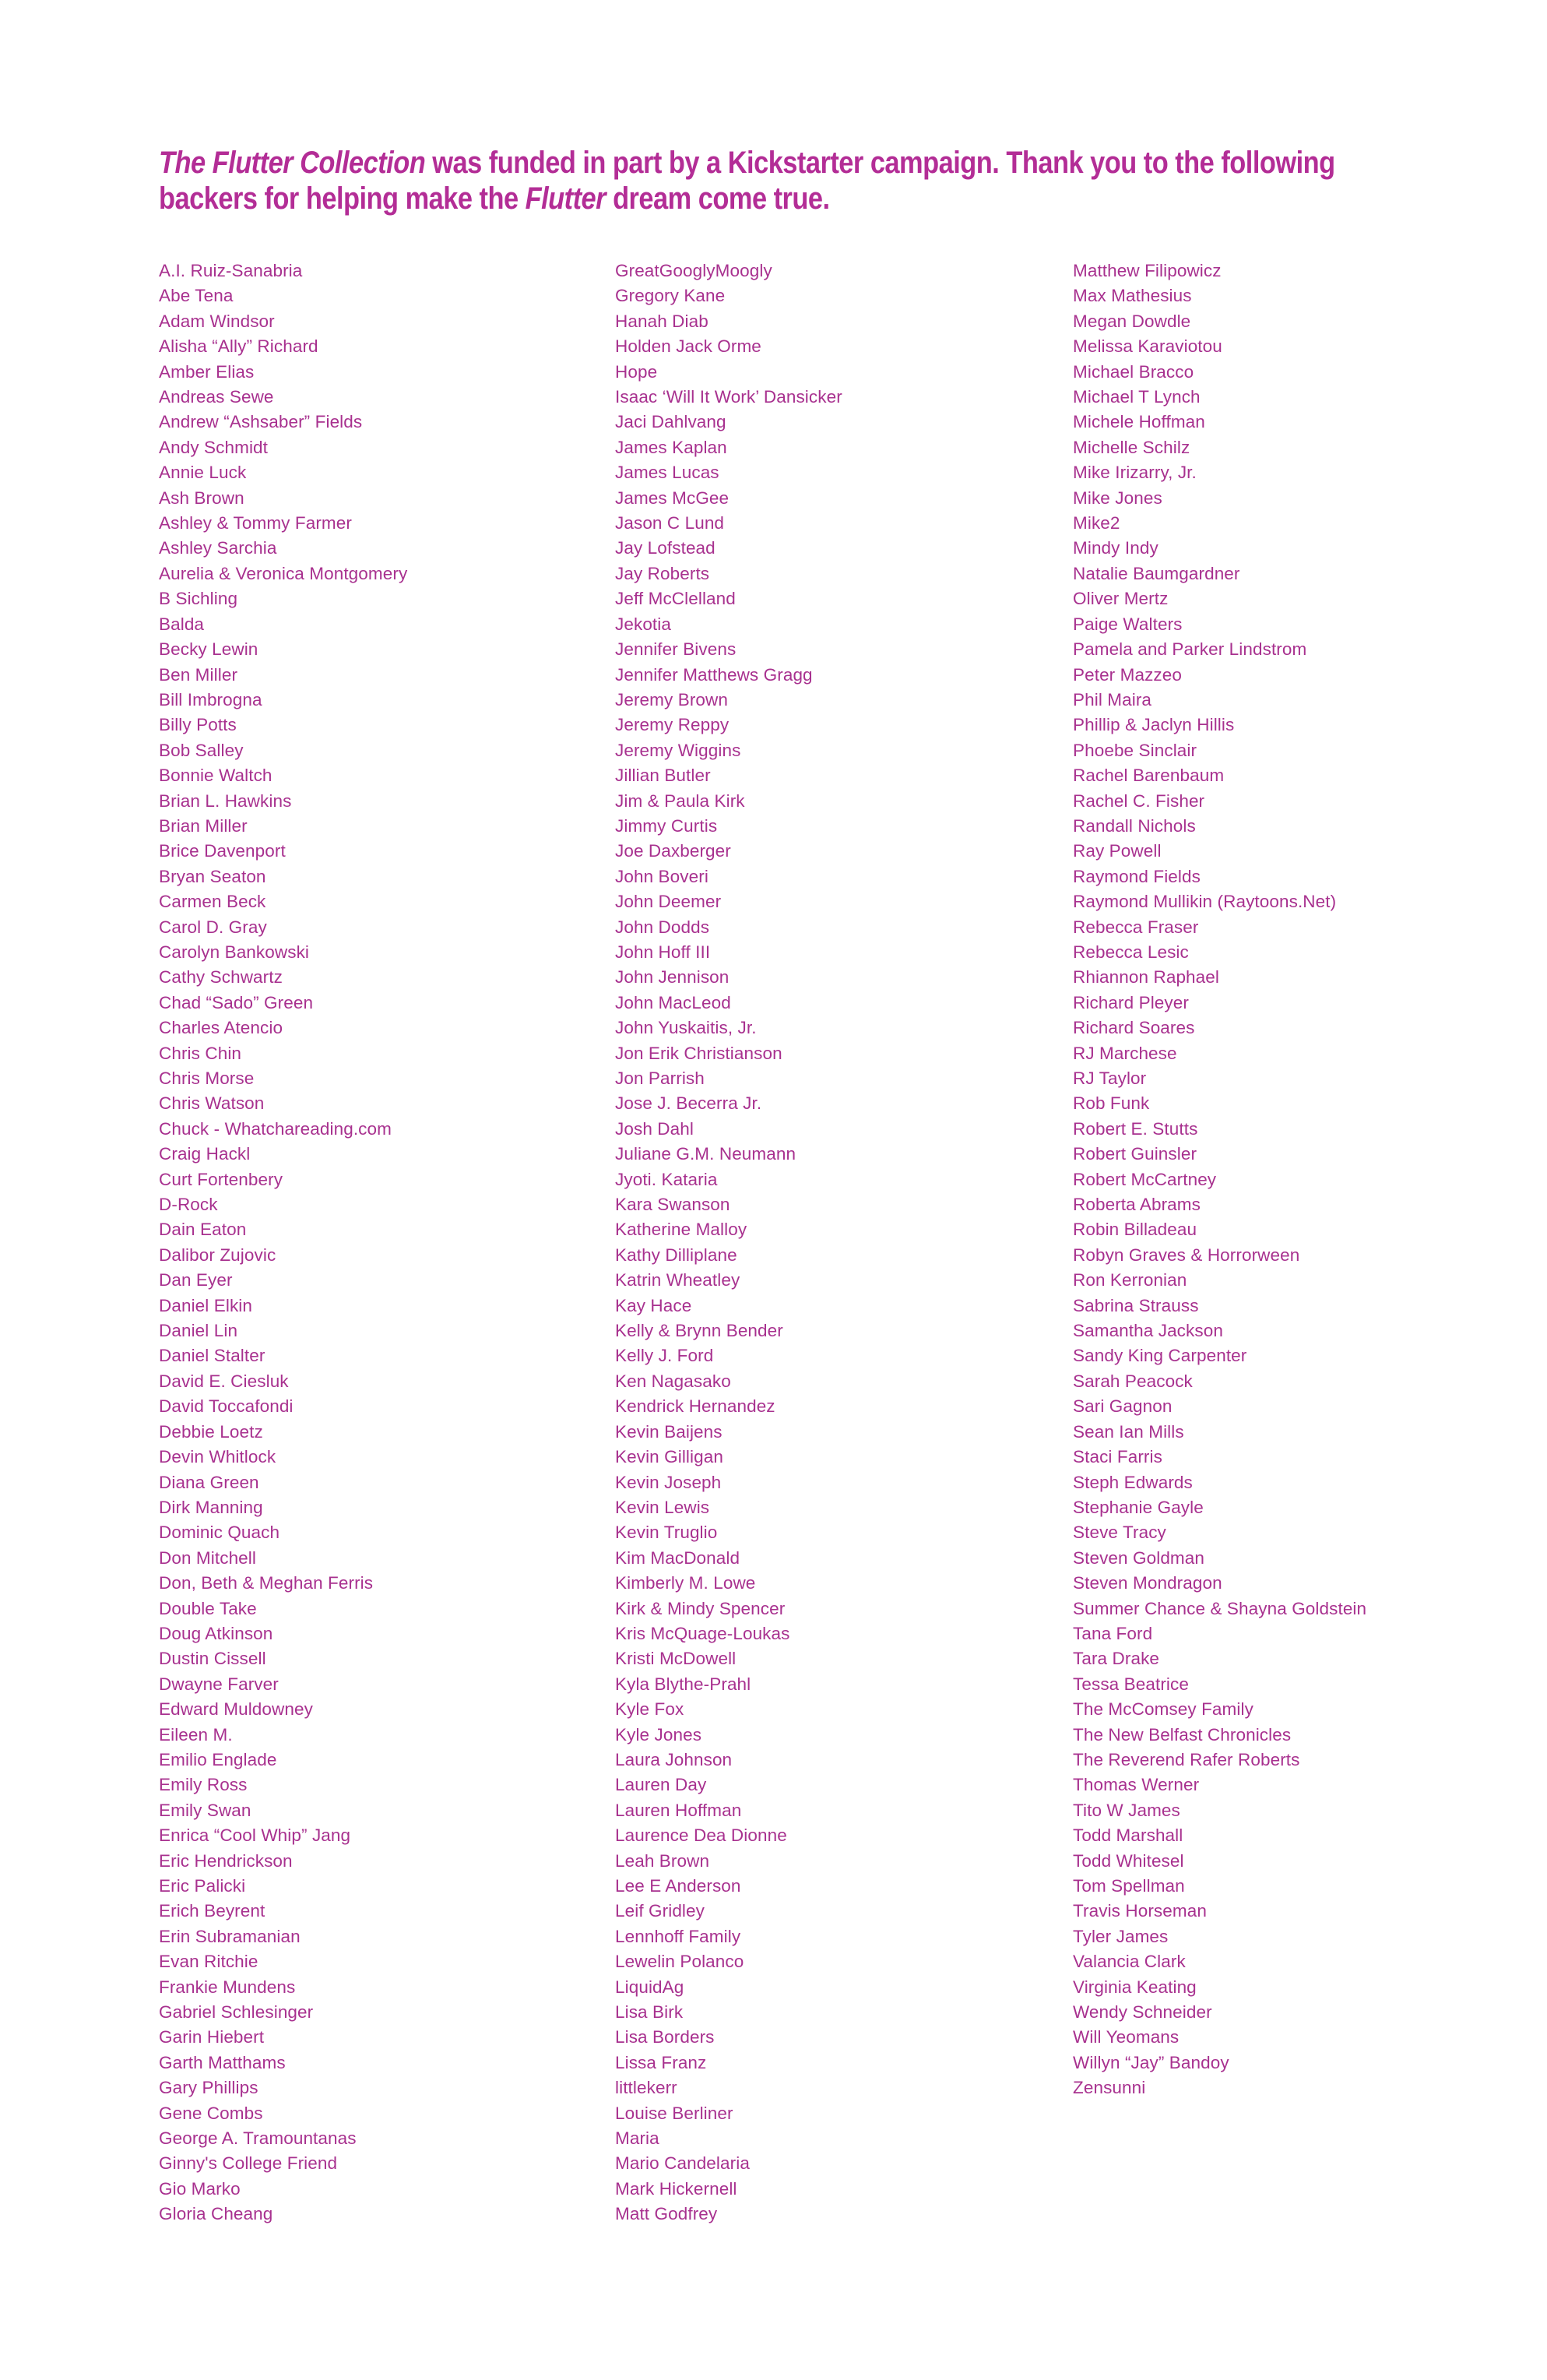 The image size is (1547, 2380). What do you see at coordinates (670, 523) in the screenshot?
I see `backer-name: Jason C Lund` at bounding box center [670, 523].